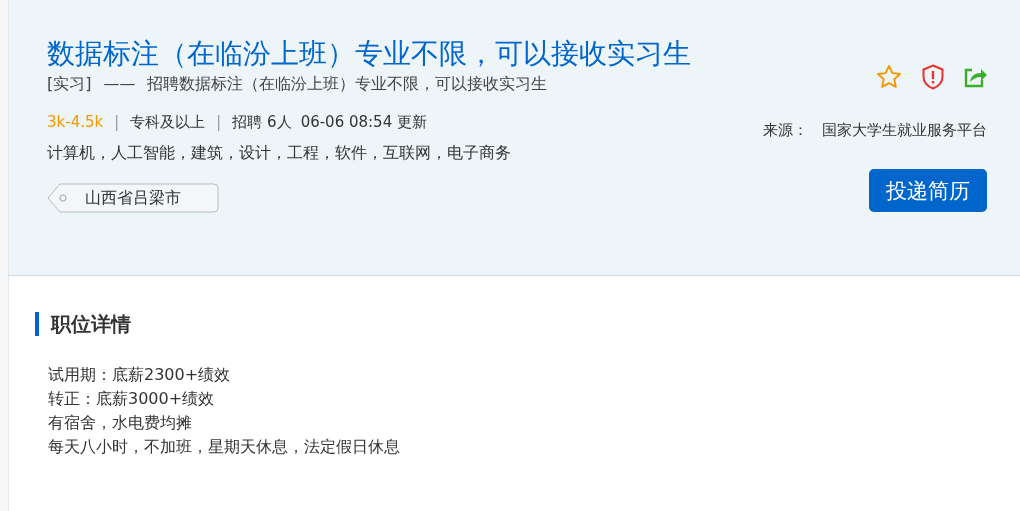  What do you see at coordinates (168, 122) in the screenshot?
I see `job-meta: 专科及以上` at bounding box center [168, 122].